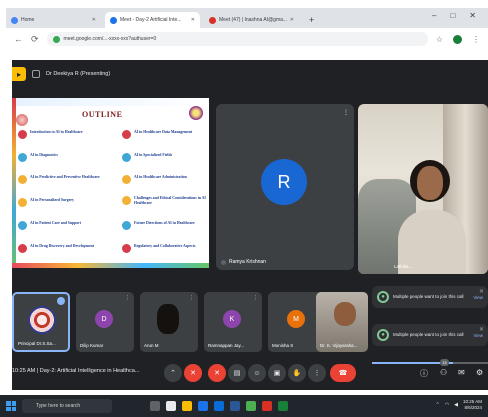 The width and height of the screenshot is (488, 417). Describe the element at coordinates (78, 74) in the screenshot. I see `presenting-label: Dr Deekiya R (Presenting)` at that location.